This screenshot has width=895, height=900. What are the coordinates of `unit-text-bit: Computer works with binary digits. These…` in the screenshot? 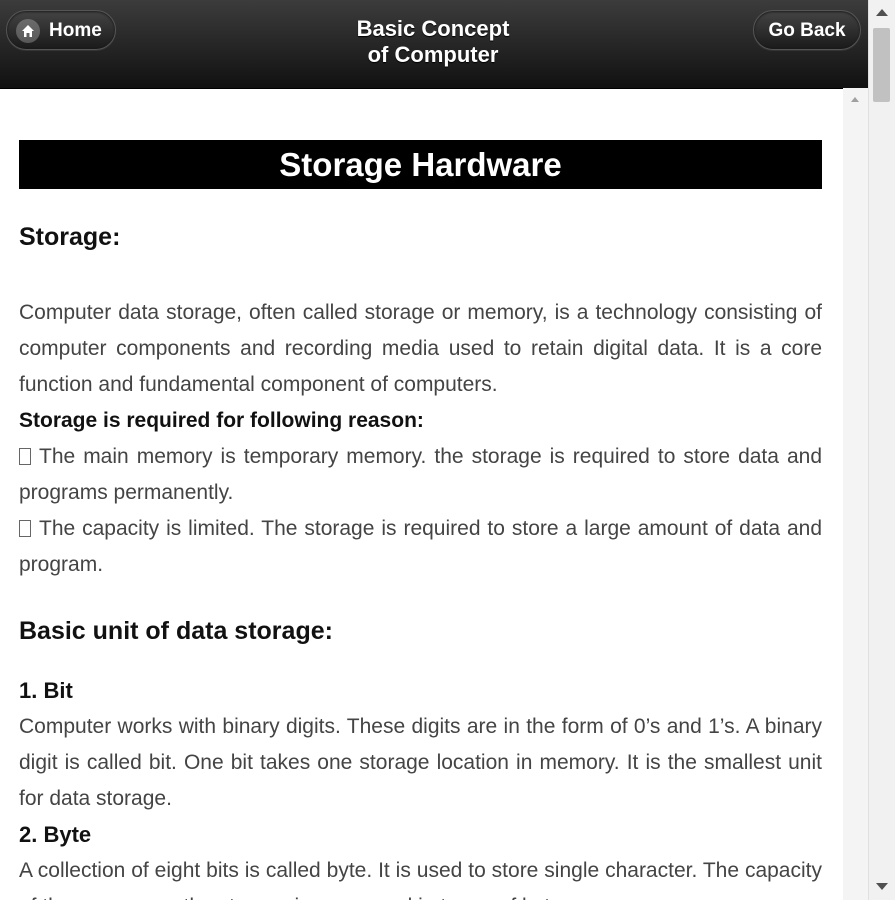 It's located at (420, 762).